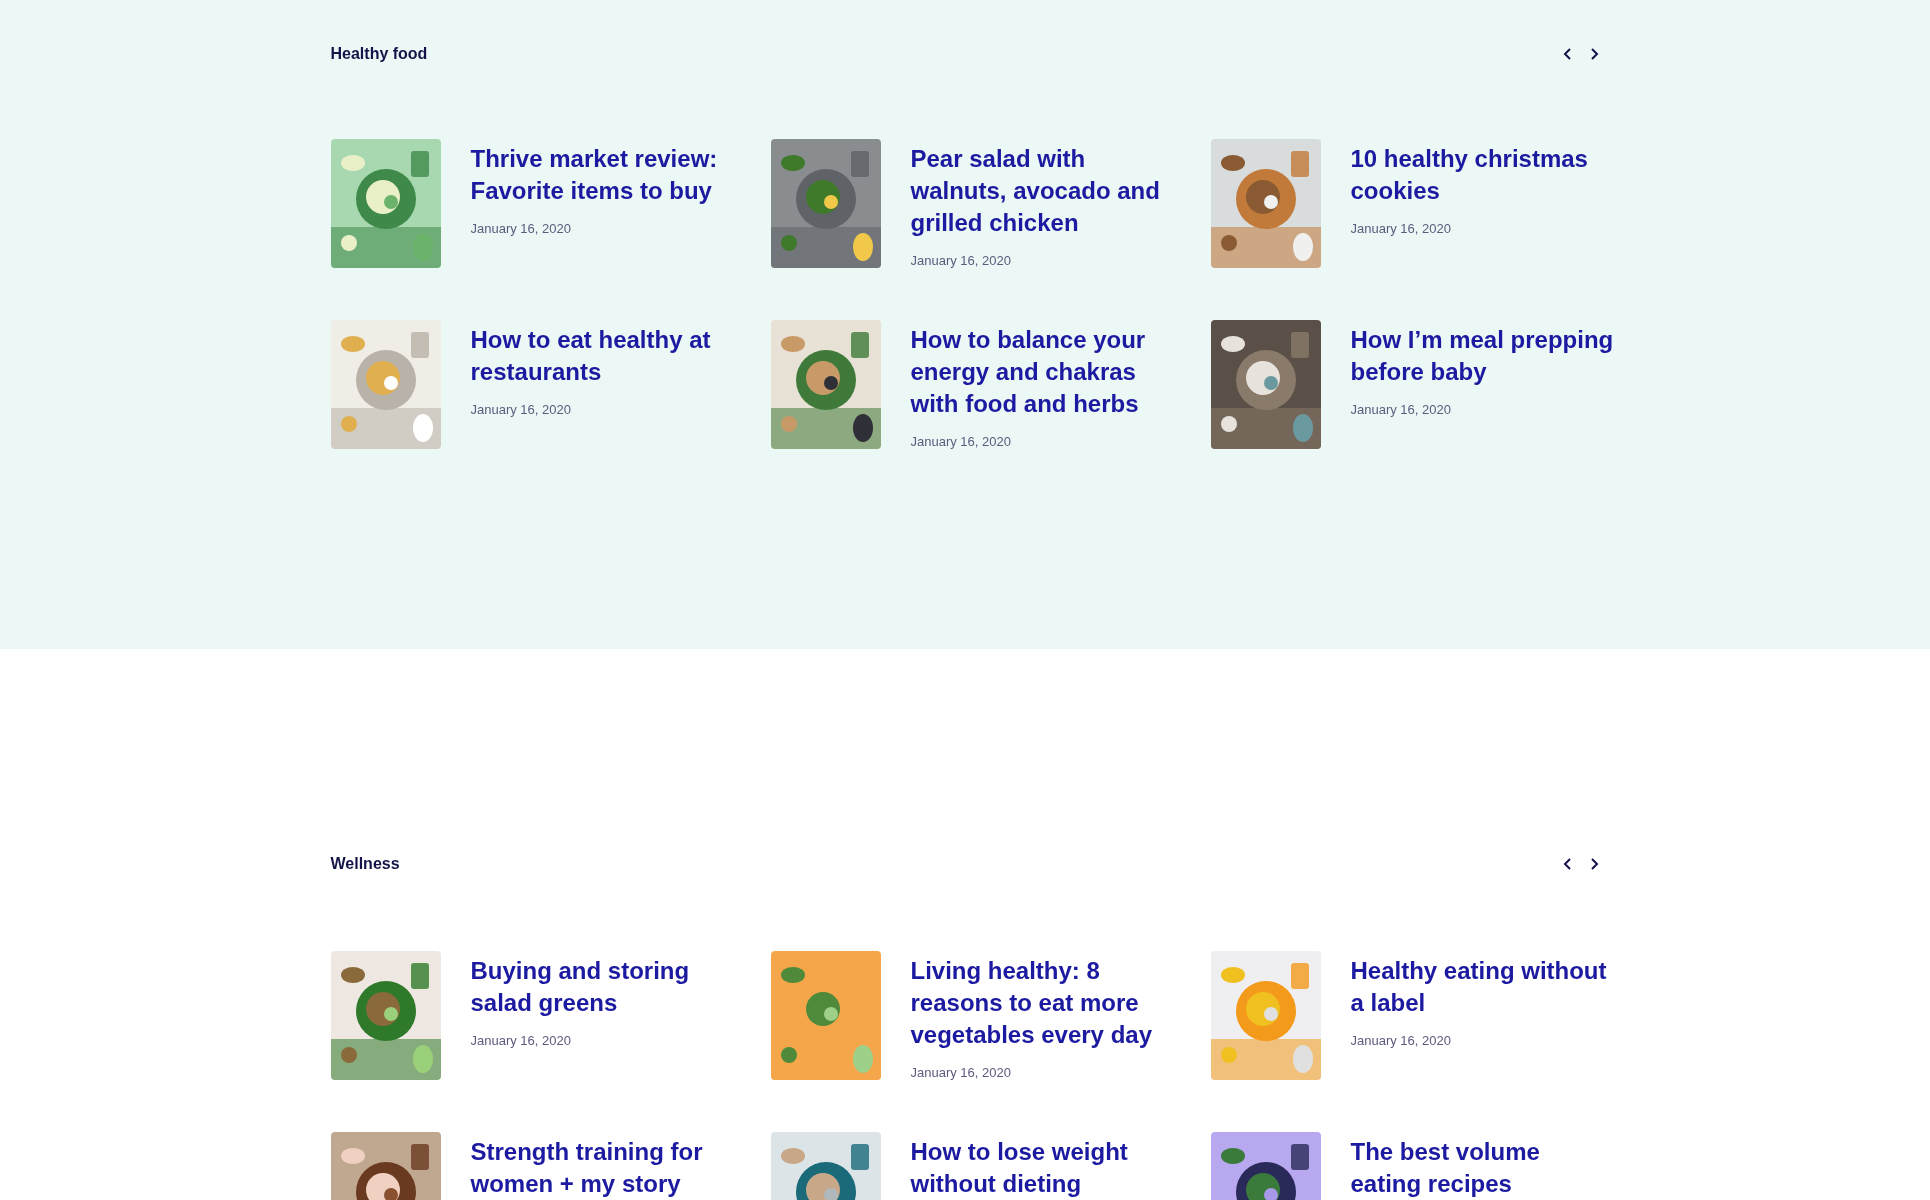 The image size is (1930, 1200). Describe the element at coordinates (1042, 1003) in the screenshot. I see `post-title: Living healthy: 8 reasons to eat more vegetables every day` at that location.